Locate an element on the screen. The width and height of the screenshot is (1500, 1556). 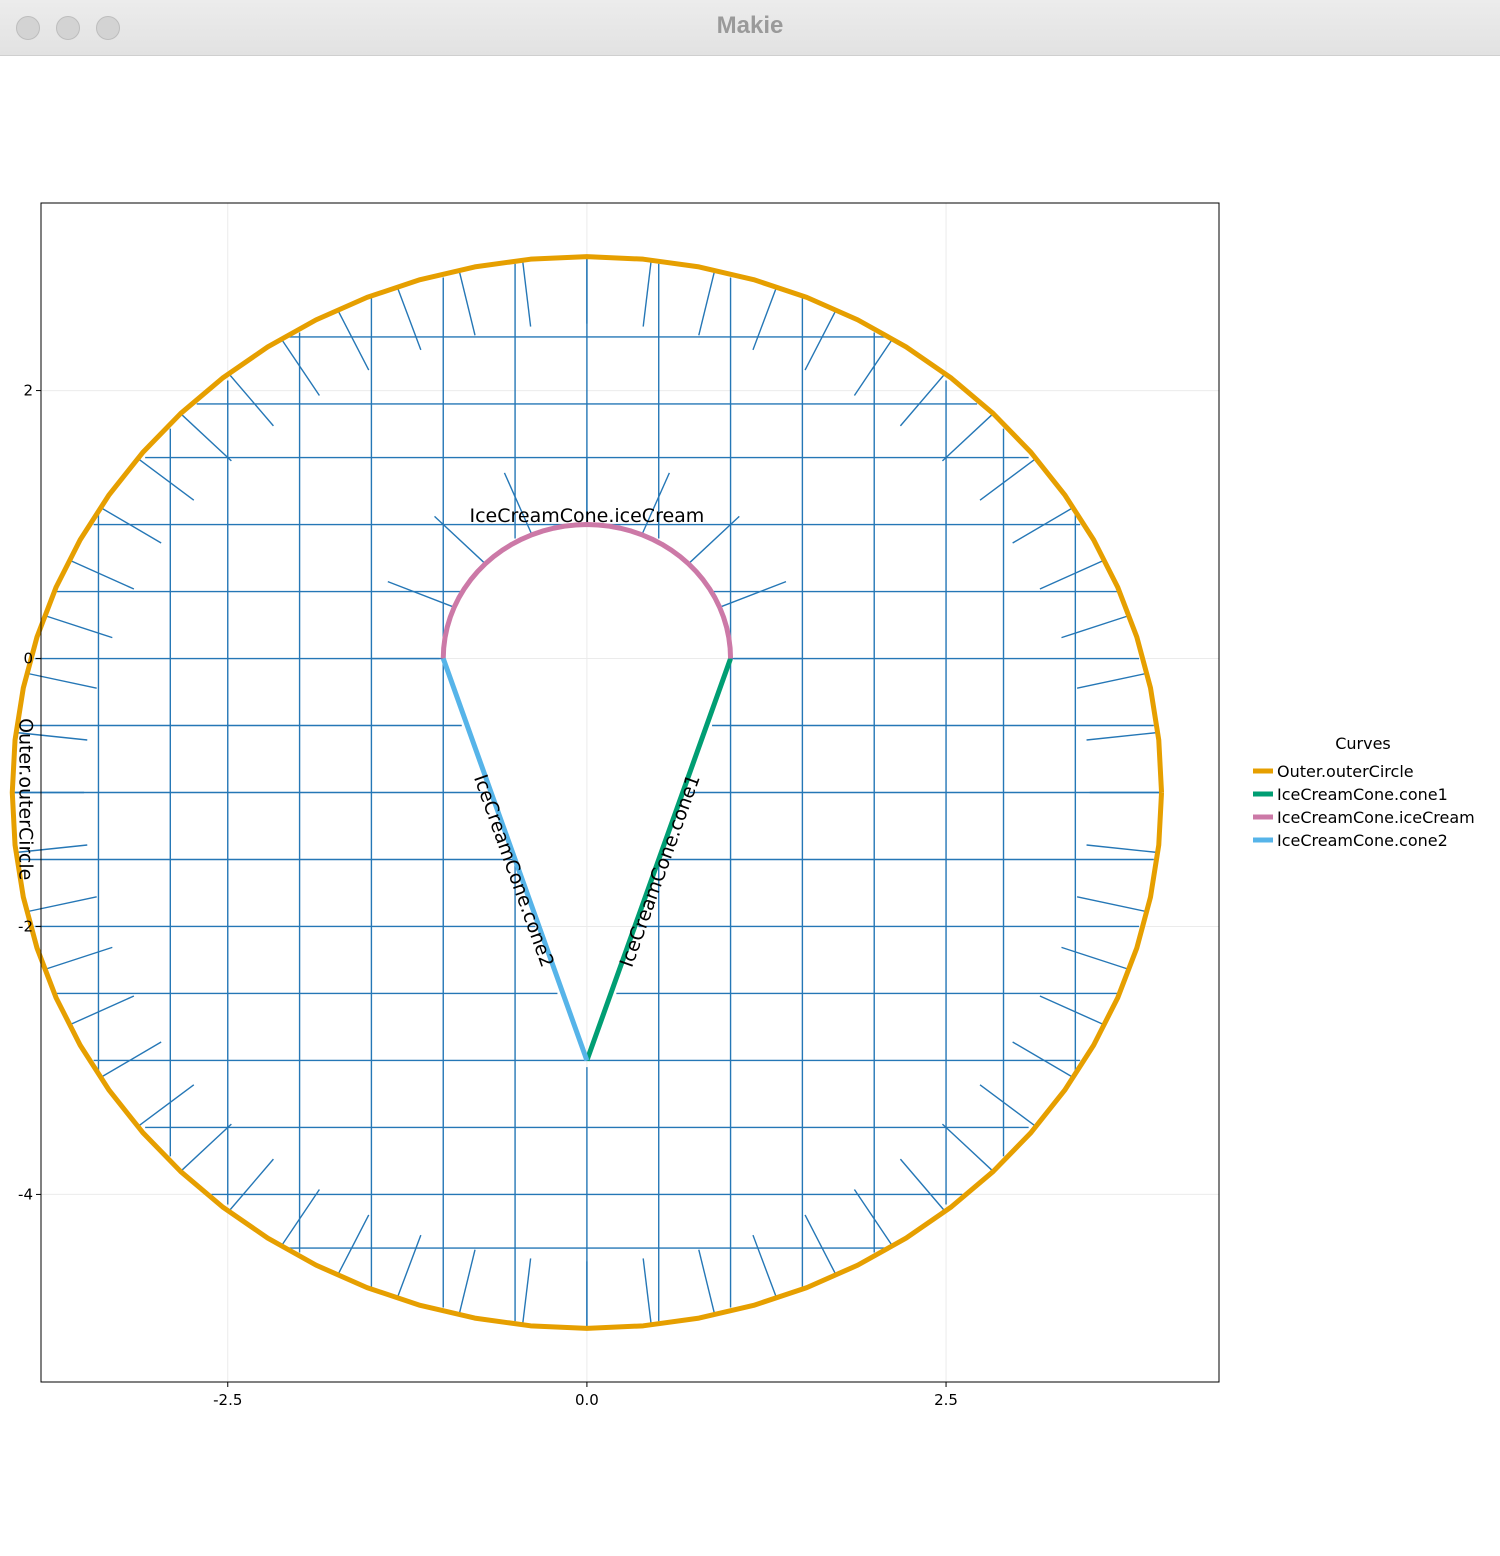
label-cone1: IceCreamCone.cone1 is located at coordinates (660, 871).